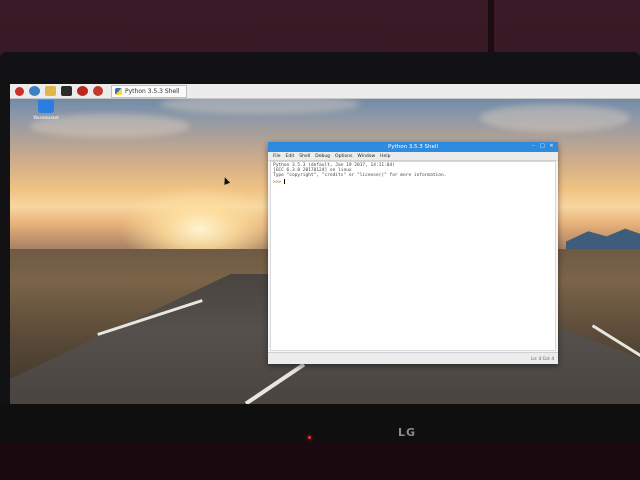  I want to click on window-titlebar: Python 3.5.3 Shell – □ ×, so click(413, 147).